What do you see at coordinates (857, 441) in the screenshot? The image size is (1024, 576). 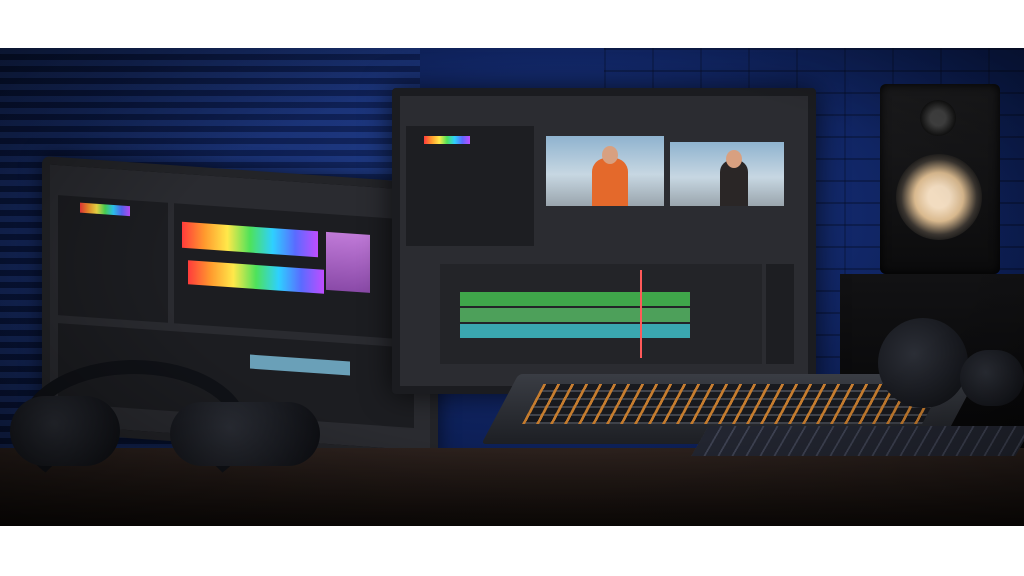 I see `desk-keyboard` at bounding box center [857, 441].